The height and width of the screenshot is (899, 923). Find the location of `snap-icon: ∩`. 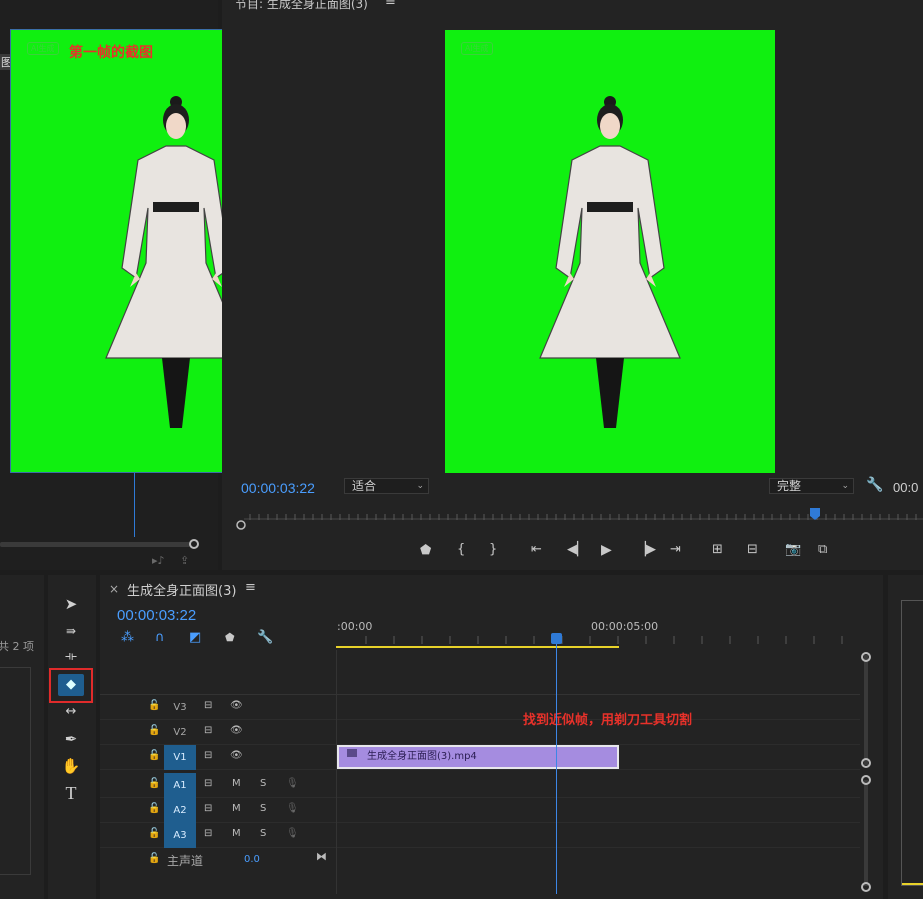

snap-icon: ∩ is located at coordinates (160, 638).